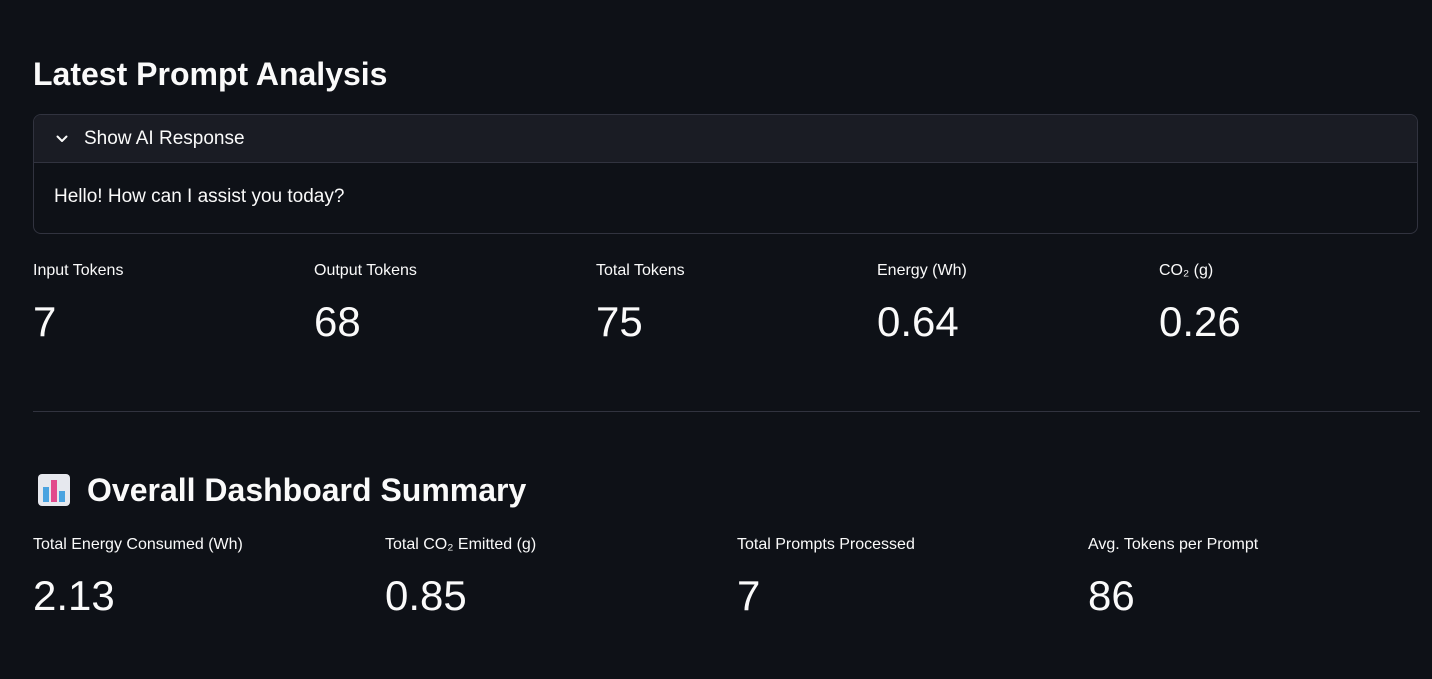  What do you see at coordinates (726, 411) in the screenshot?
I see `section-divider` at bounding box center [726, 411].